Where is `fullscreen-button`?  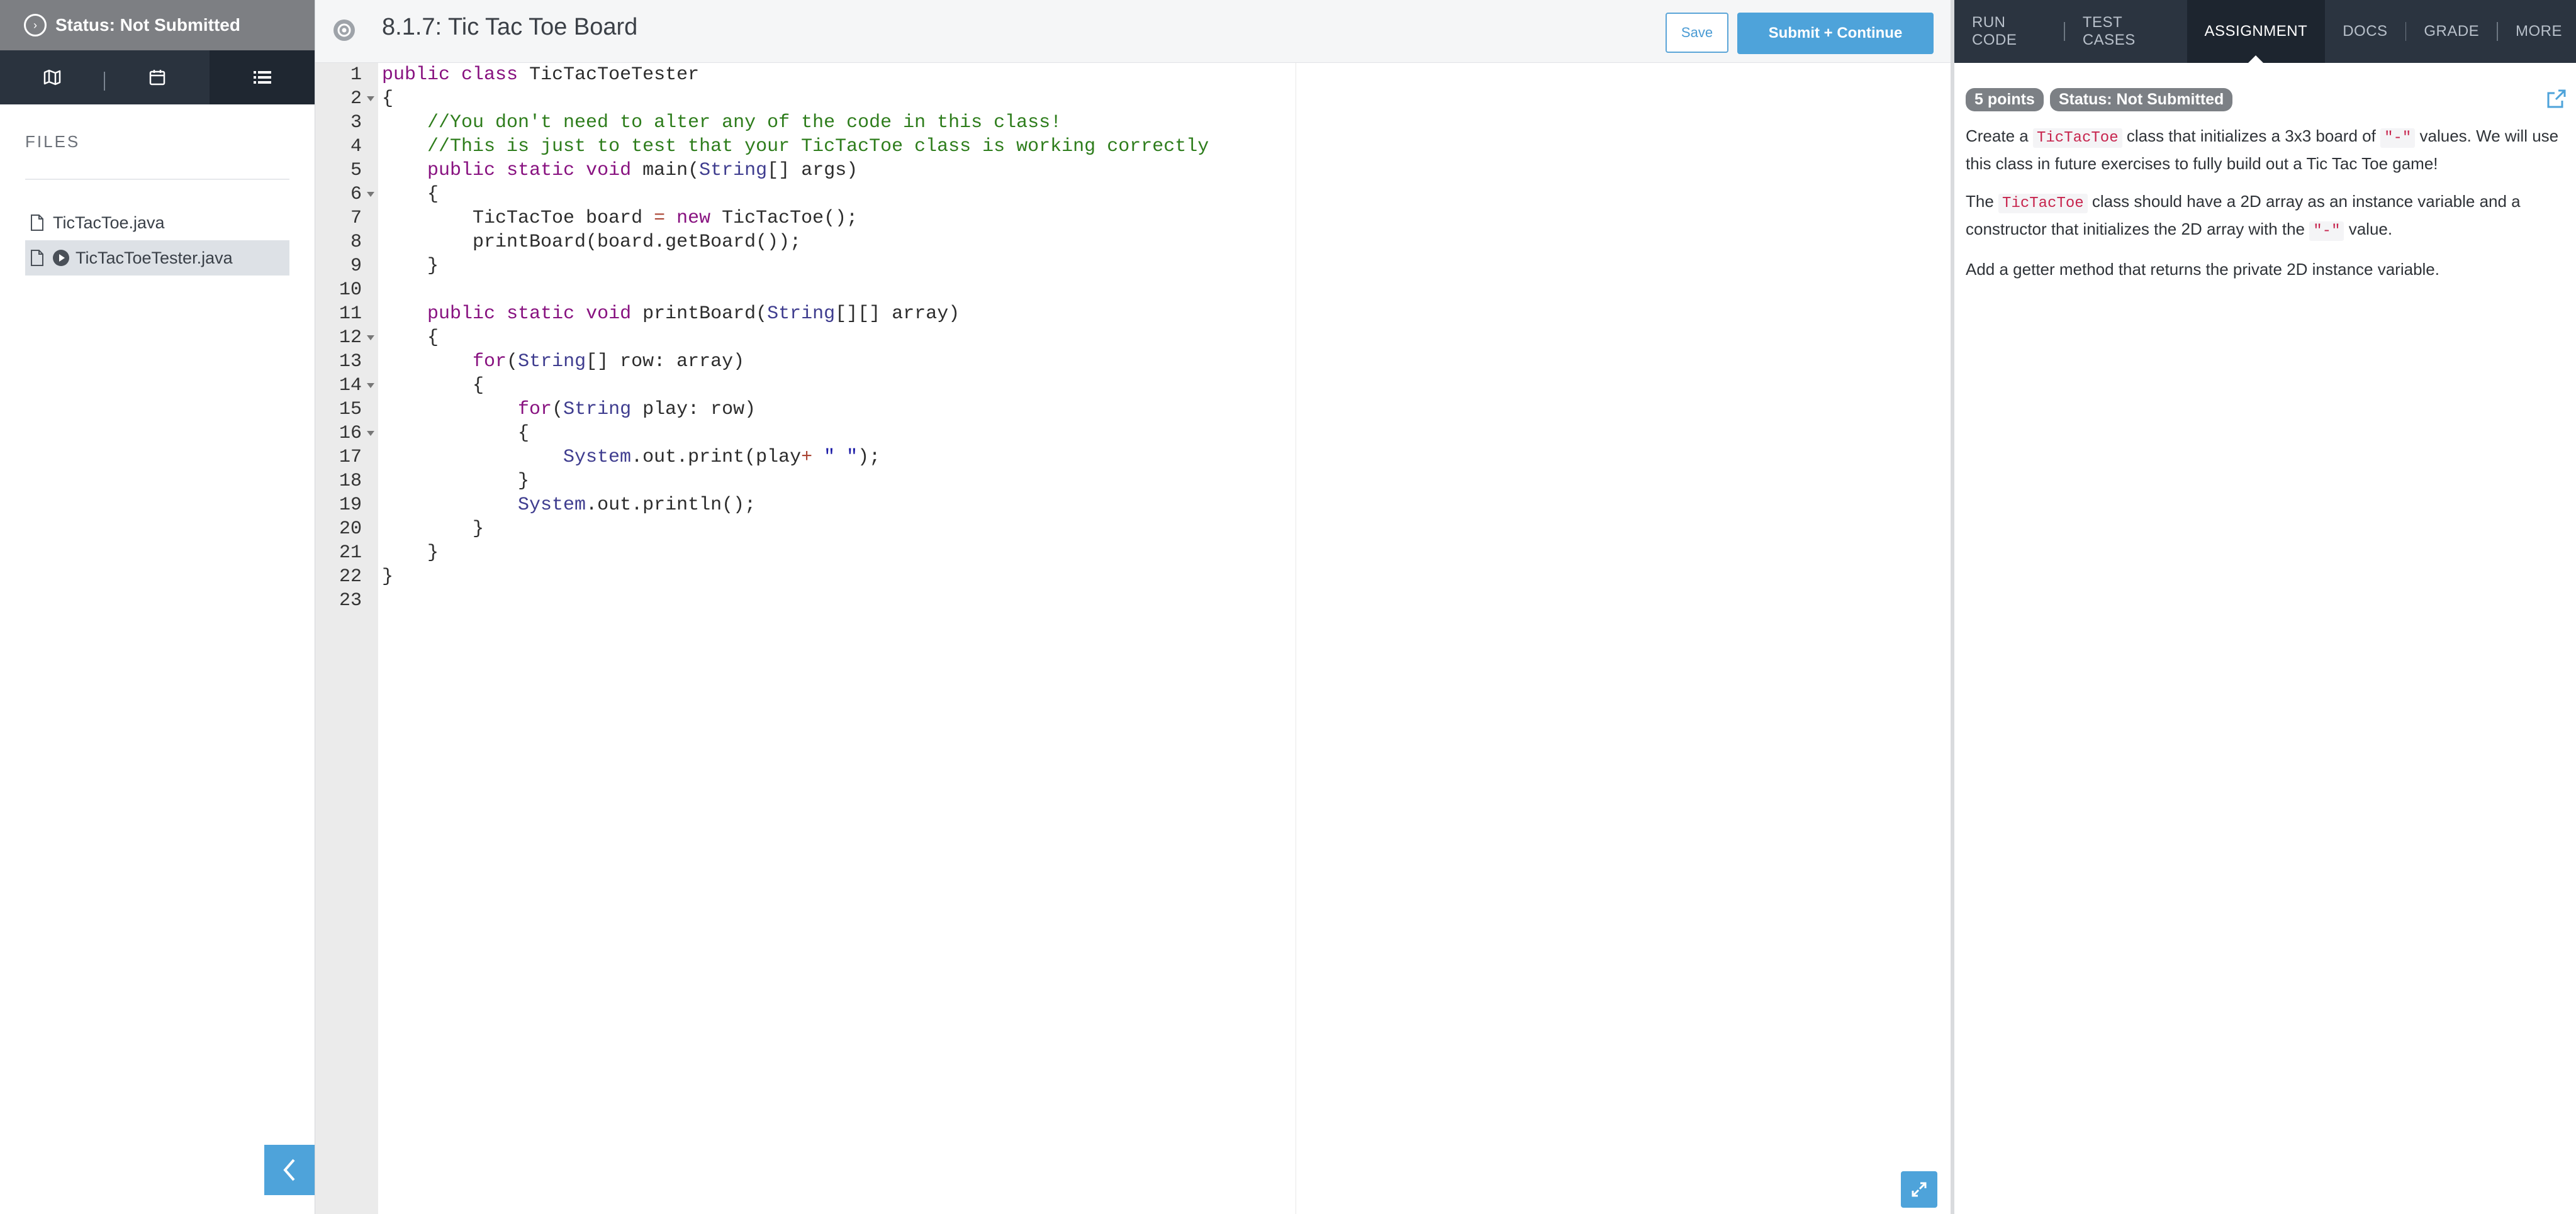 fullscreen-button is located at coordinates (1919, 1189).